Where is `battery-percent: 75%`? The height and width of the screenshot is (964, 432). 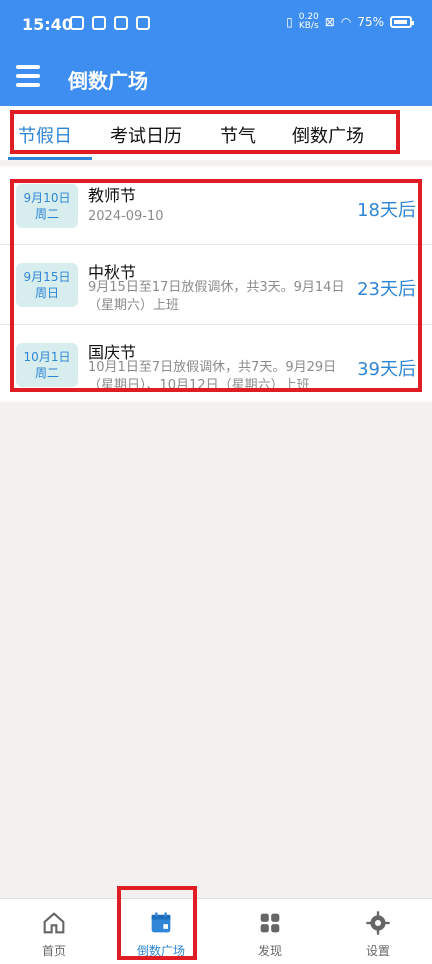 battery-percent: 75% is located at coordinates (370, 22).